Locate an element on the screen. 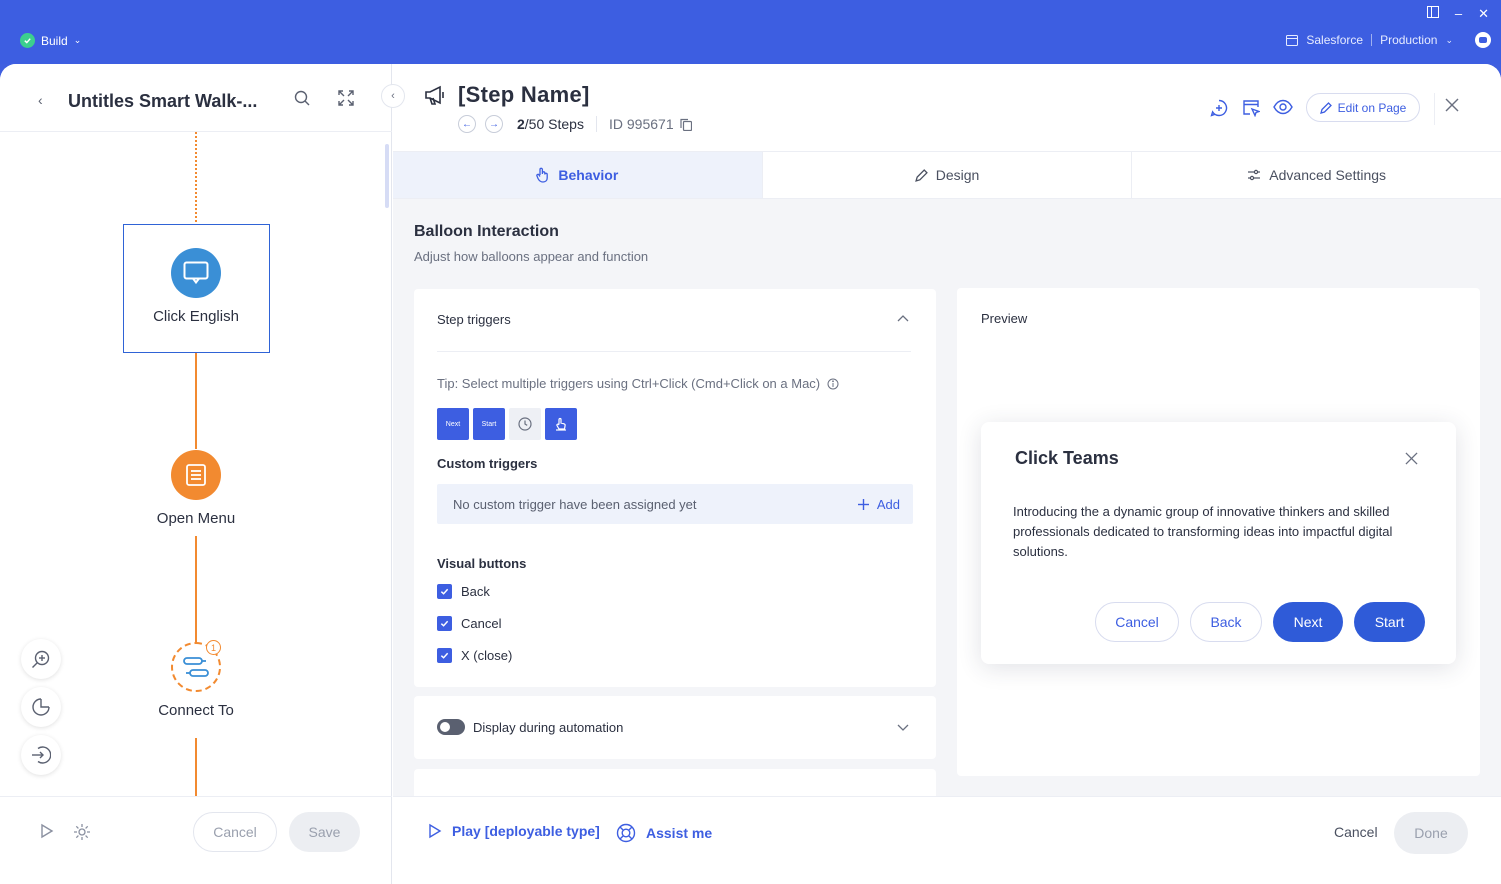  chevron-down-icon: ⌄ is located at coordinates (77, 40).